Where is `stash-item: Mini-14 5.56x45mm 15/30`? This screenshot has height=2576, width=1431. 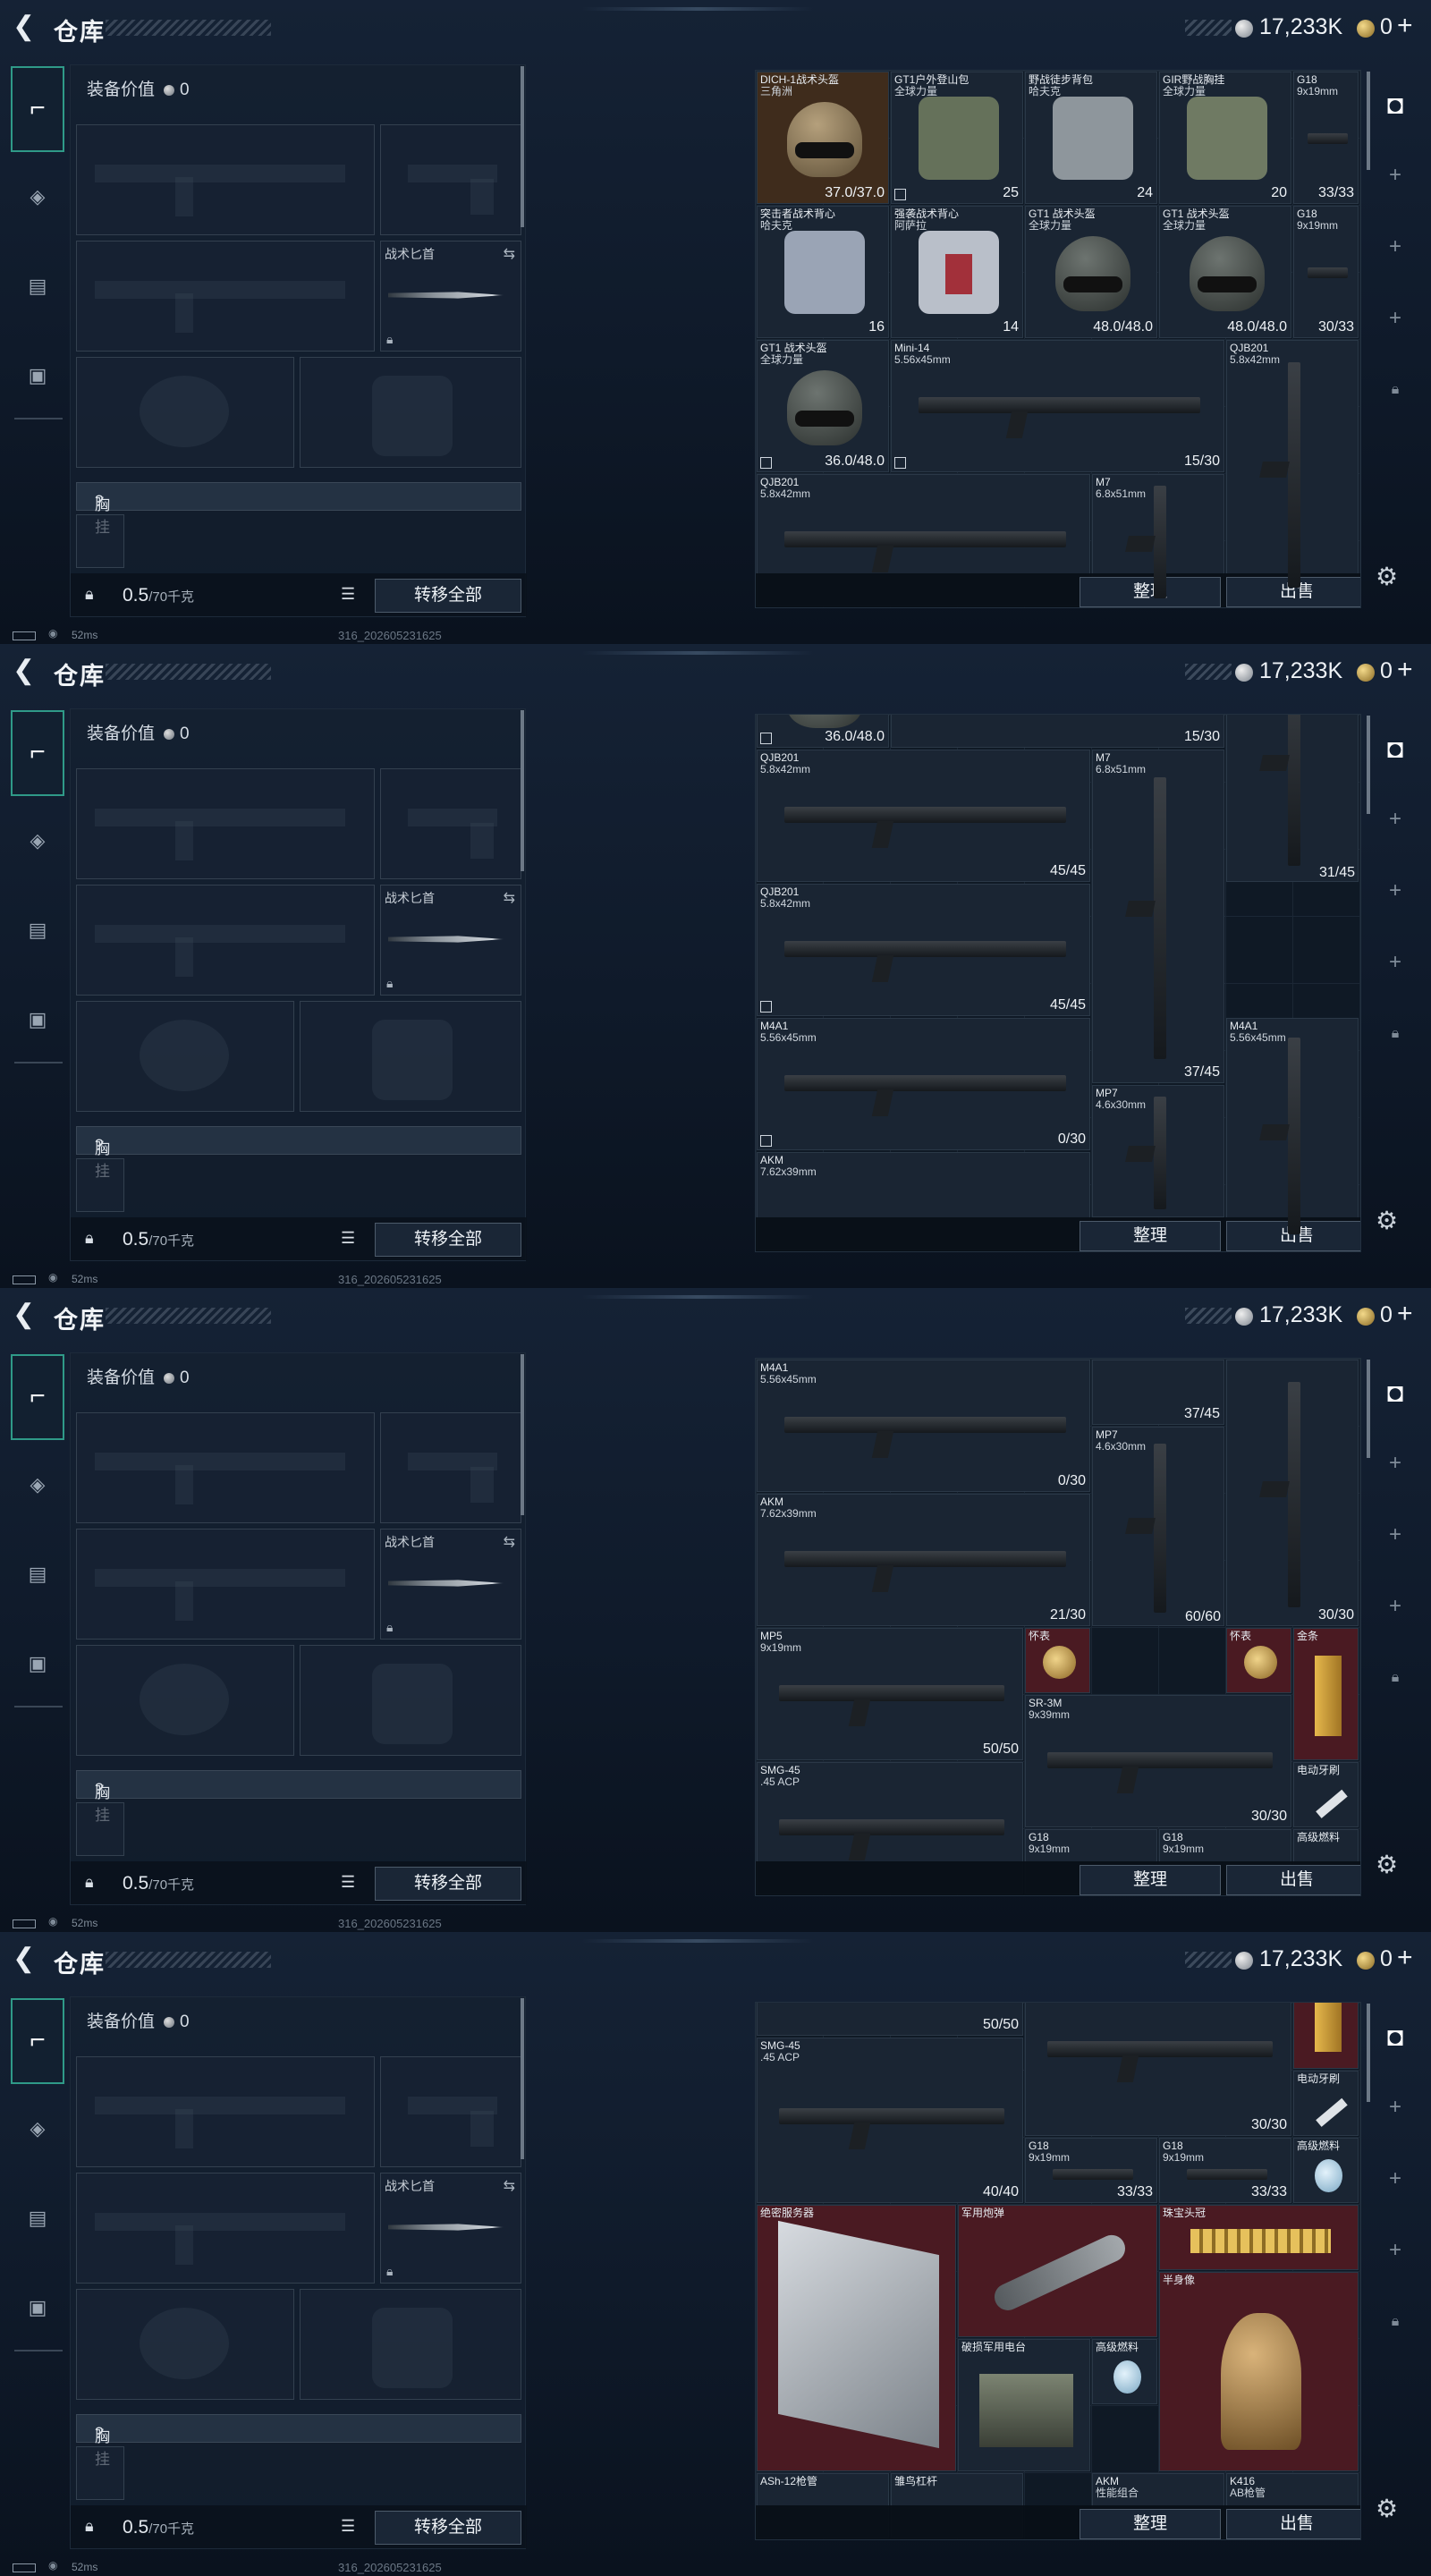 stash-item: Mini-14 5.56x45mm 15/30 is located at coordinates (1057, 406).